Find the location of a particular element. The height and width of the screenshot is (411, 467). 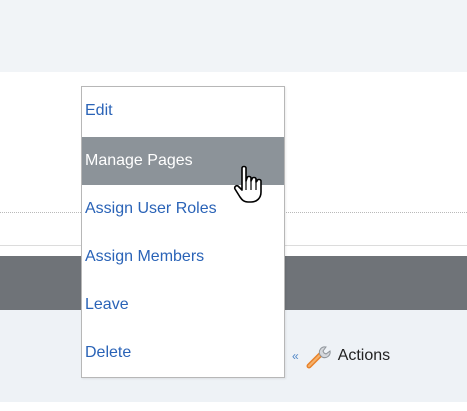

actions-label: Actions is located at coordinates (364, 356).